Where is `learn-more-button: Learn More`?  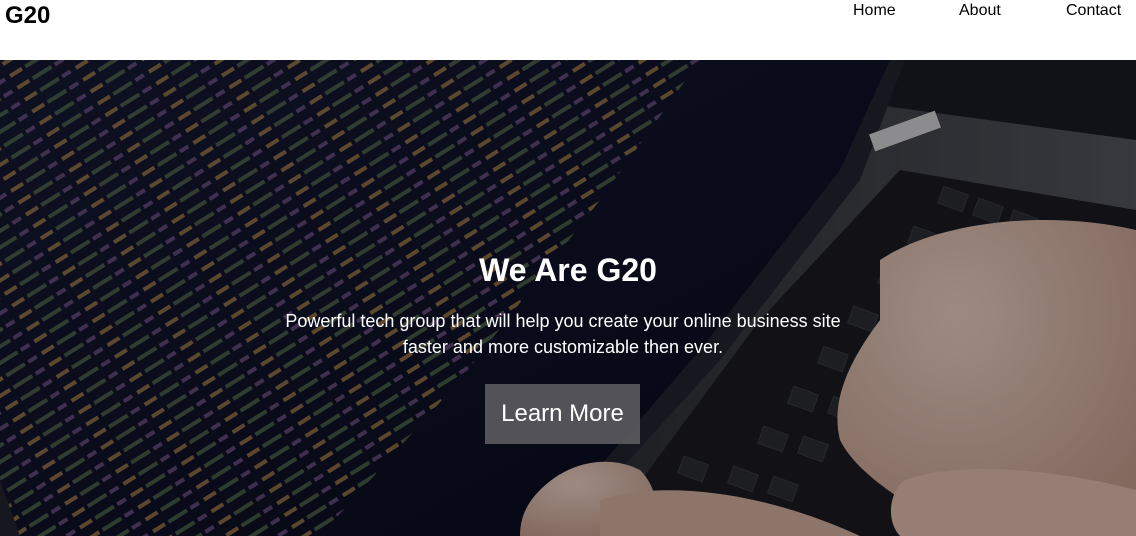 learn-more-button: Learn More is located at coordinates (562, 414).